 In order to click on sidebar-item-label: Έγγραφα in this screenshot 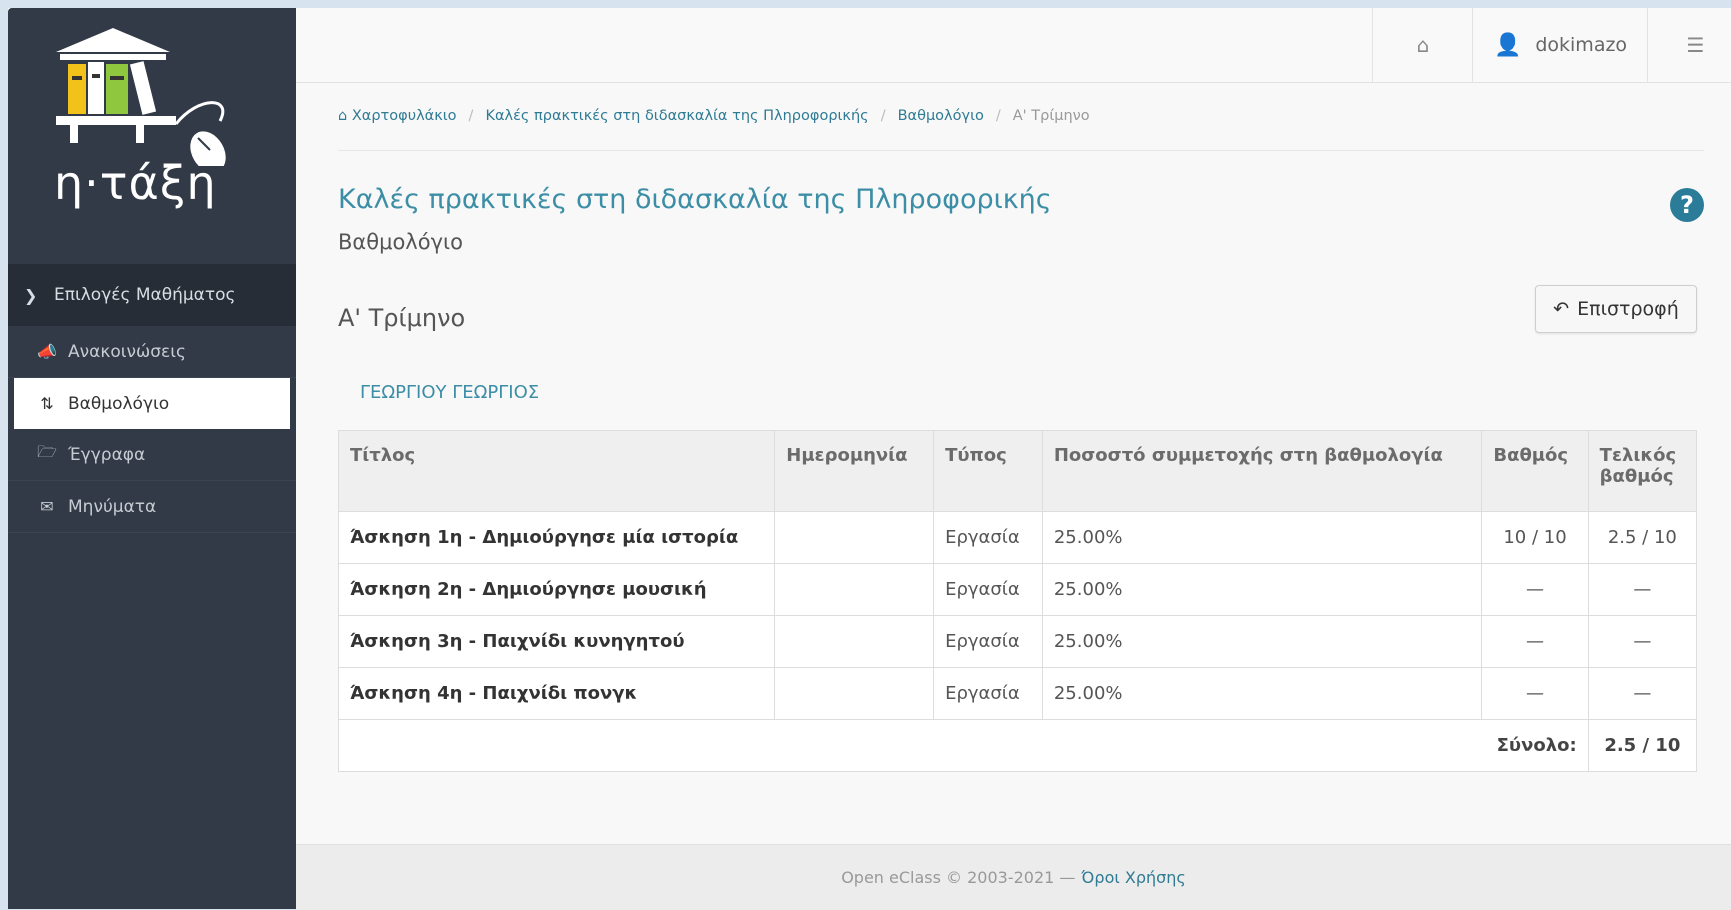, I will do `click(107, 454)`.